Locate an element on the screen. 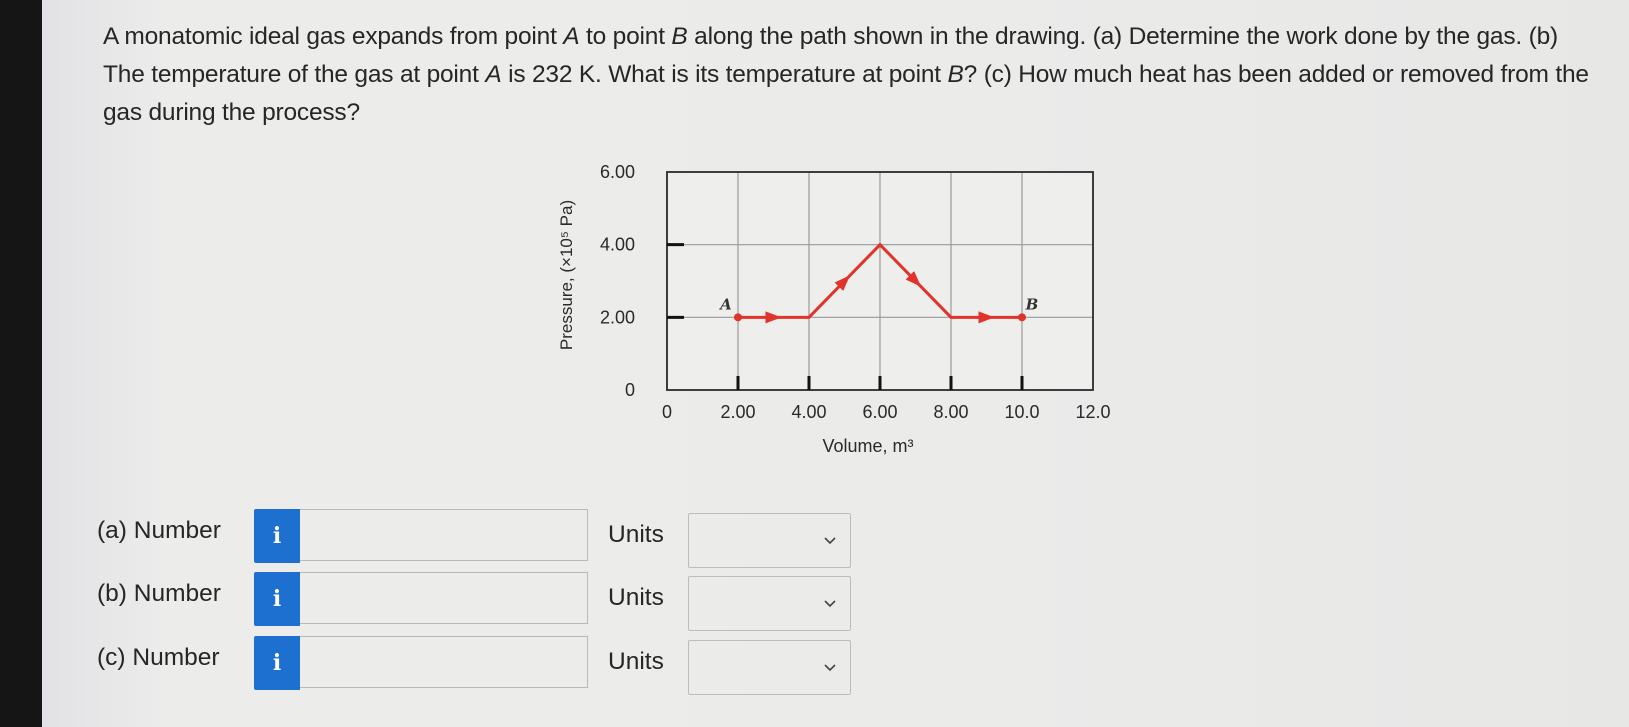  answer-row: (b) Number i Units is located at coordinates (450, 600).